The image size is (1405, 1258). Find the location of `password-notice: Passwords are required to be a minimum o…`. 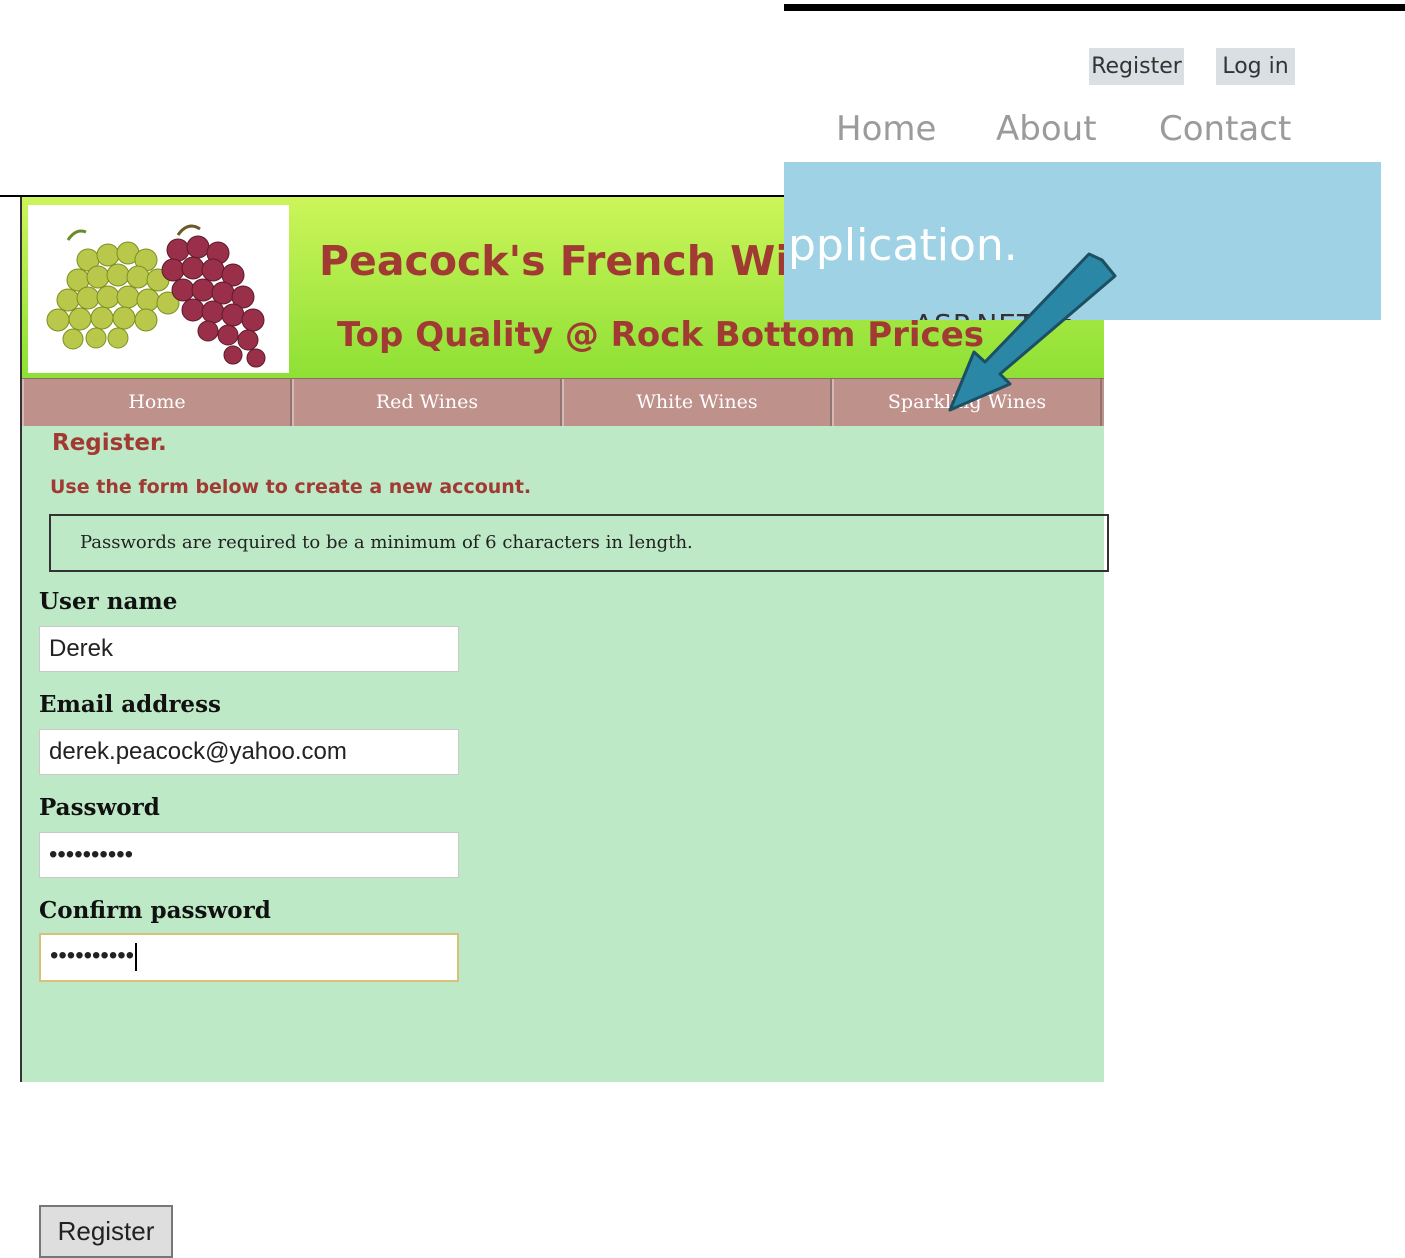

password-notice: Passwords are required to be a minimum o… is located at coordinates (579, 543).